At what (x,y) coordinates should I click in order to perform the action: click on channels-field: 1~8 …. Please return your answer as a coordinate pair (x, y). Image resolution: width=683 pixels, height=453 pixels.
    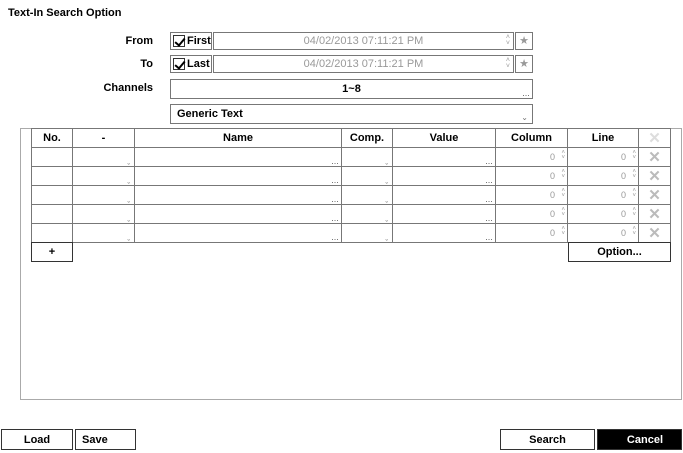
    Looking at the image, I should click on (351, 89).